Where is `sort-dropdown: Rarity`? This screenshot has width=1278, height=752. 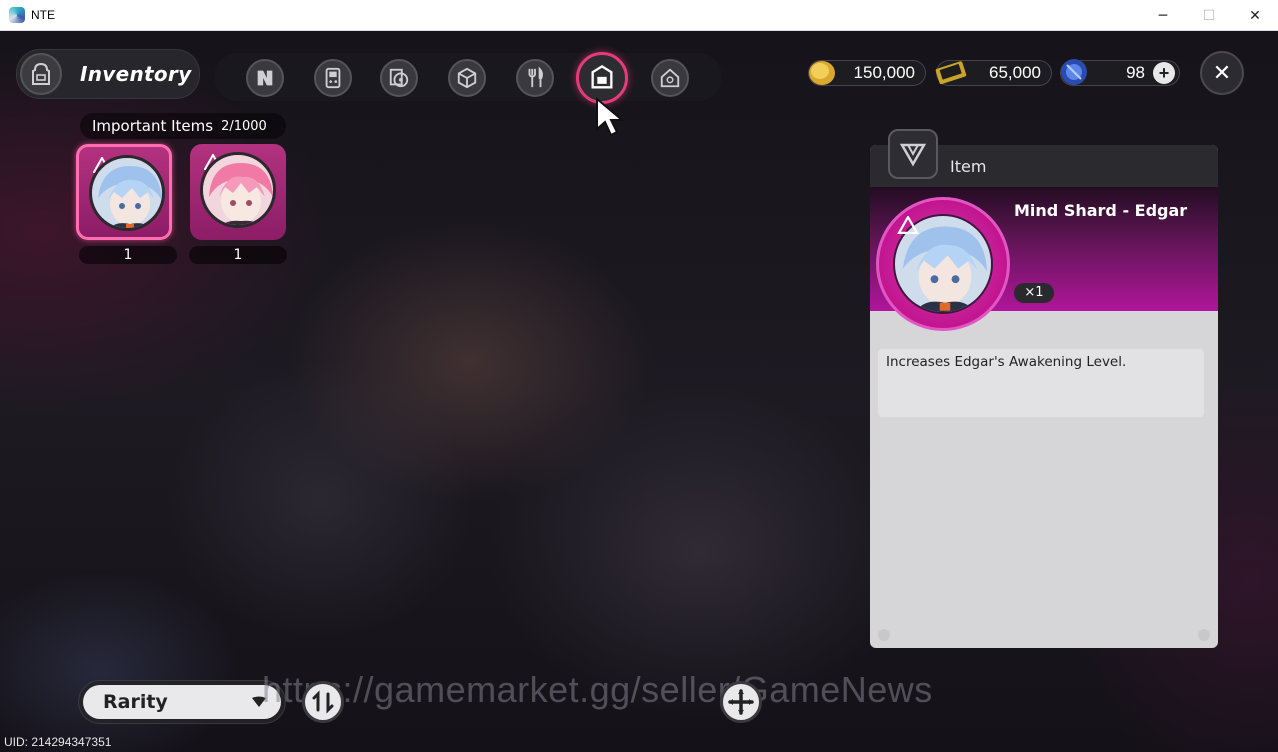
sort-dropdown: Rarity is located at coordinates (182, 702).